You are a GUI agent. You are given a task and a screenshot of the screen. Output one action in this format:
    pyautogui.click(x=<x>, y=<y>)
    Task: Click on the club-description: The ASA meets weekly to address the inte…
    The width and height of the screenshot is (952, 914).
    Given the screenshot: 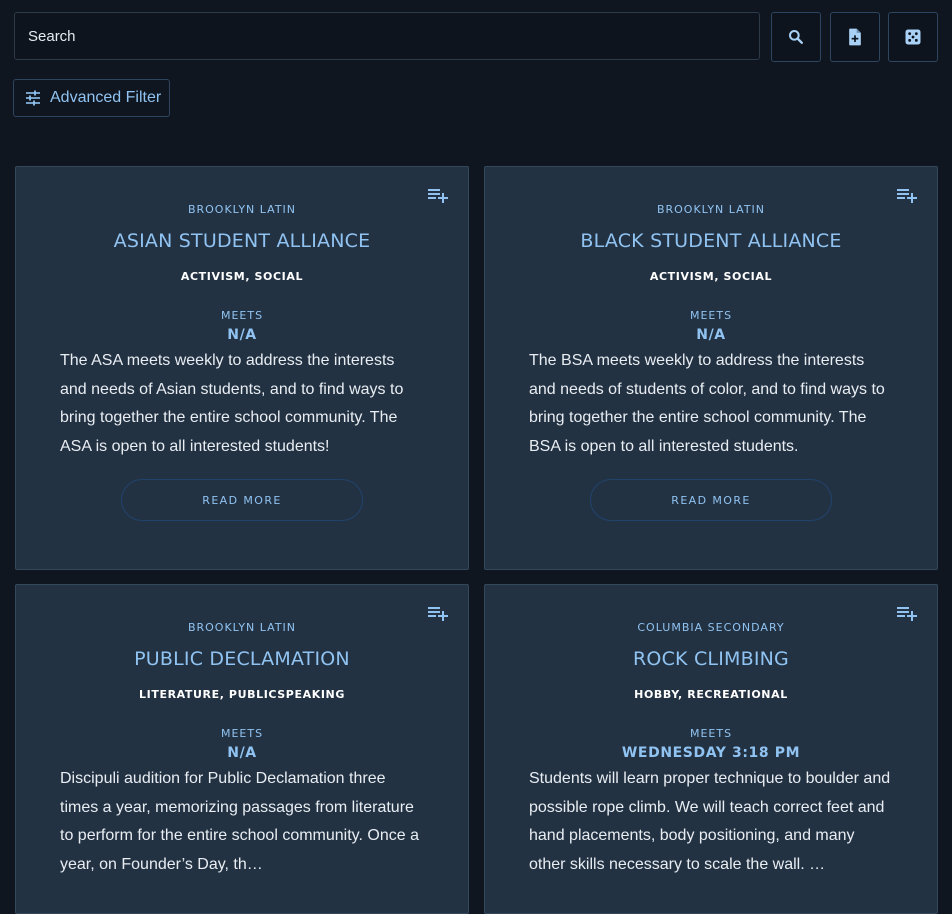 What is the action you would take?
    pyautogui.click(x=232, y=404)
    